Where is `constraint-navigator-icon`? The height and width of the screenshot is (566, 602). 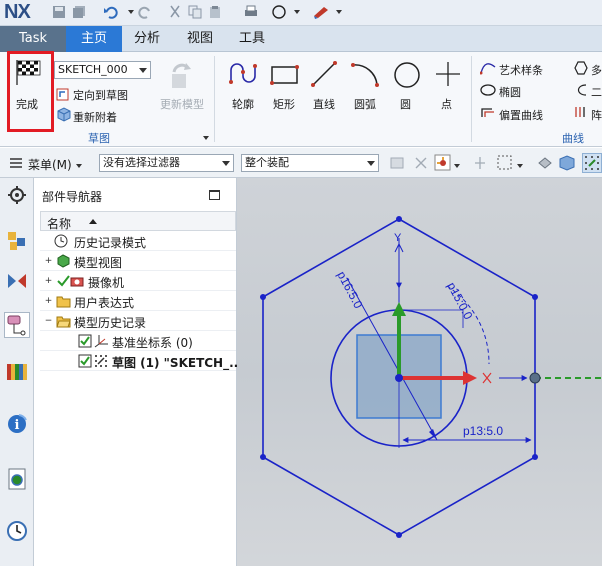
constraint-navigator-icon is located at coordinates (17, 281).